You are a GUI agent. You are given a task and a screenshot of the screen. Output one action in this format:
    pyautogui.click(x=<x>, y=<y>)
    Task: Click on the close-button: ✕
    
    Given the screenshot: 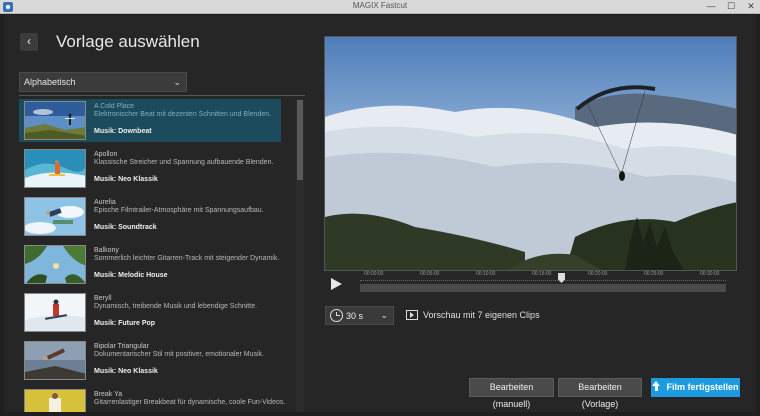 What is the action you would take?
    pyautogui.click(x=751, y=6)
    